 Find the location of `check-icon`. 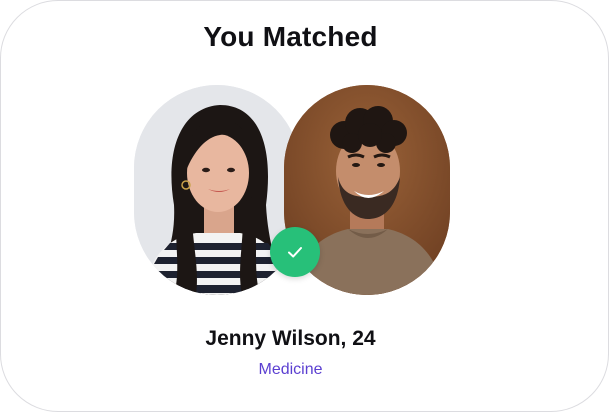

check-icon is located at coordinates (295, 252).